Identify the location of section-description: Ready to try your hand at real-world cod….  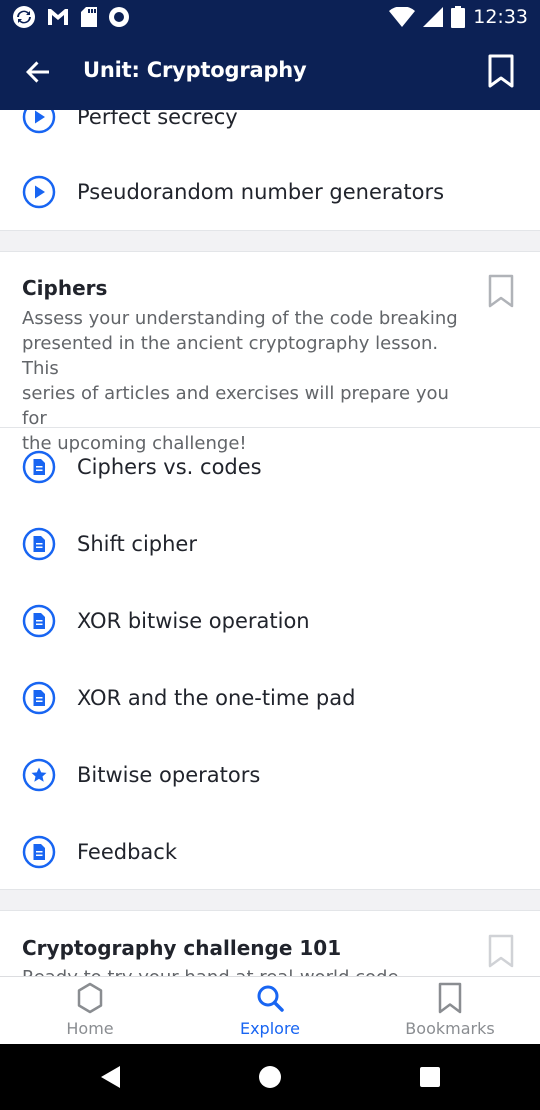
(247, 970).